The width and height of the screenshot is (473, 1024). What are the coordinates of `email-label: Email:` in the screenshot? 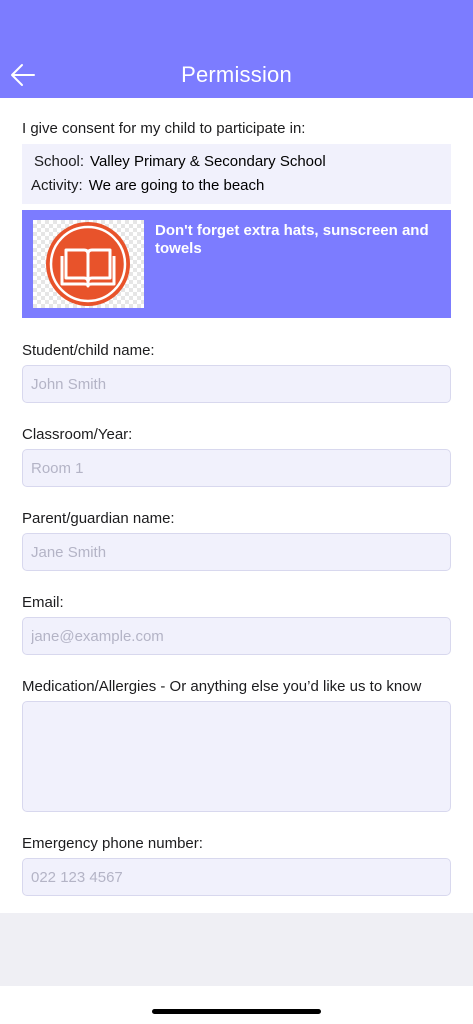 It's located at (43, 602).